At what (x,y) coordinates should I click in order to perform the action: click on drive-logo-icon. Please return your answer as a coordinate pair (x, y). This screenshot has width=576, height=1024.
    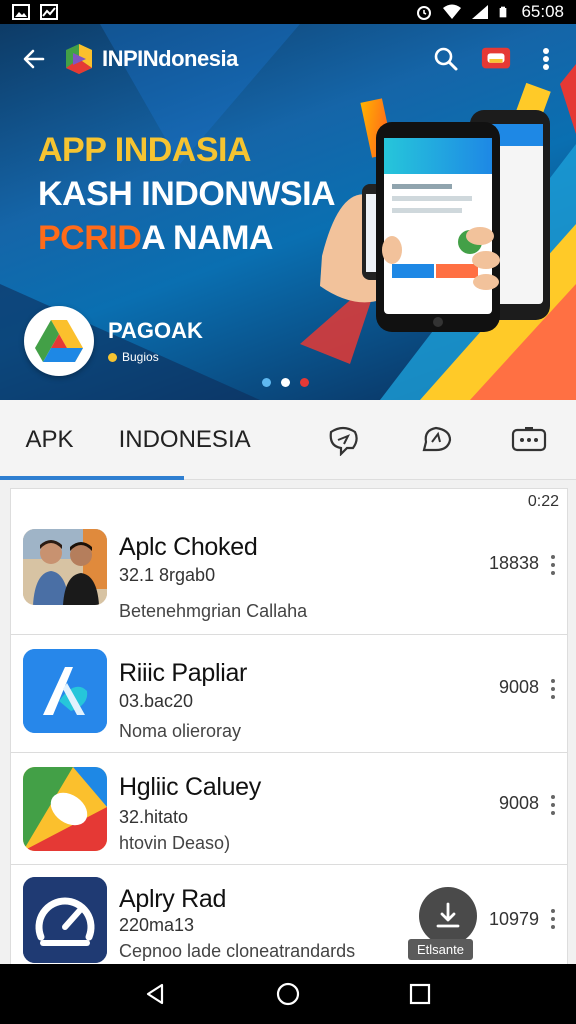
    Looking at the image, I should click on (59, 341).